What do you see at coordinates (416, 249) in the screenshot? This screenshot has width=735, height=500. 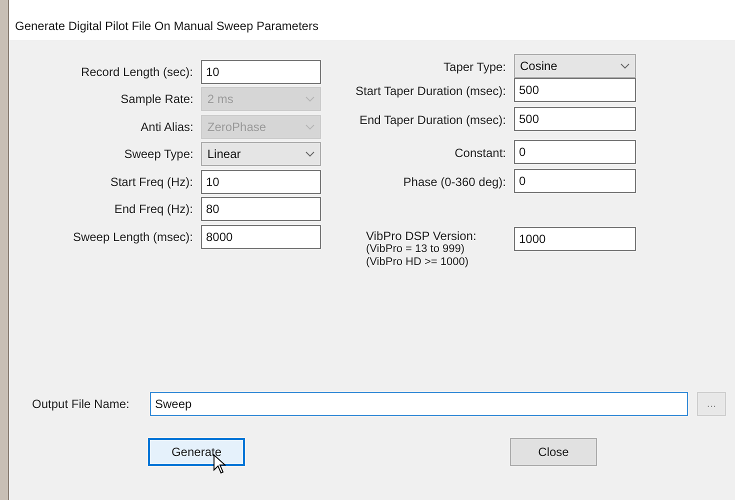 I see `version-note: (VibPro = 13 to 999)` at bounding box center [416, 249].